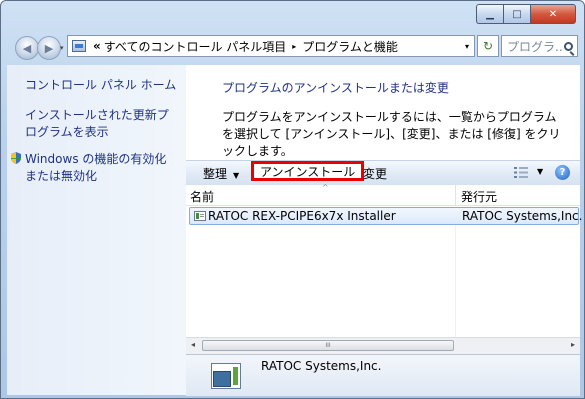 Image resolution: width=585 pixels, height=399 pixels. Describe the element at coordinates (215, 174) in the screenshot. I see `organize-label: 整理` at that location.